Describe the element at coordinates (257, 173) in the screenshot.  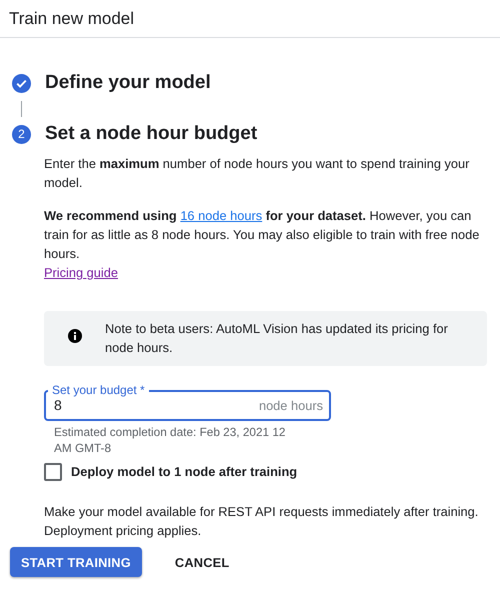
I see `instruction-text: Enter the maximum number of node hours you want to spend training your model.` at that location.